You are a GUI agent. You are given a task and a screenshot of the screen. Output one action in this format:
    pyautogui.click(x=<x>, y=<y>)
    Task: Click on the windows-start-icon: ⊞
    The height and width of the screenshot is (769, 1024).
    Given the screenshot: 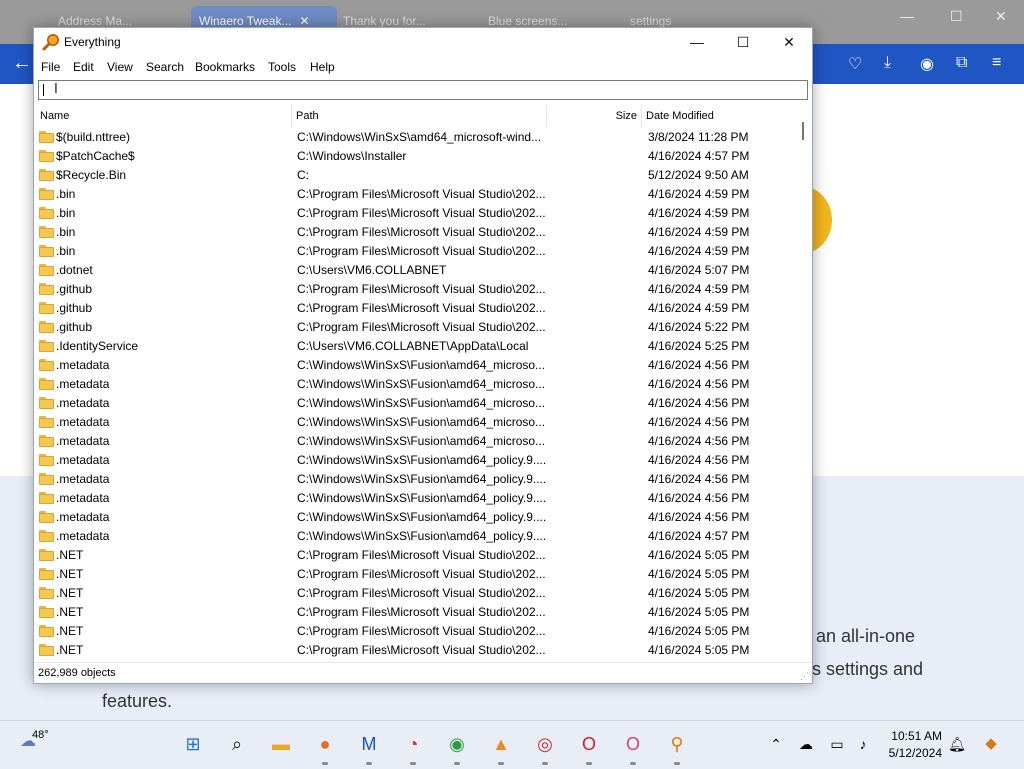 What is the action you would take?
    pyautogui.click(x=193, y=744)
    